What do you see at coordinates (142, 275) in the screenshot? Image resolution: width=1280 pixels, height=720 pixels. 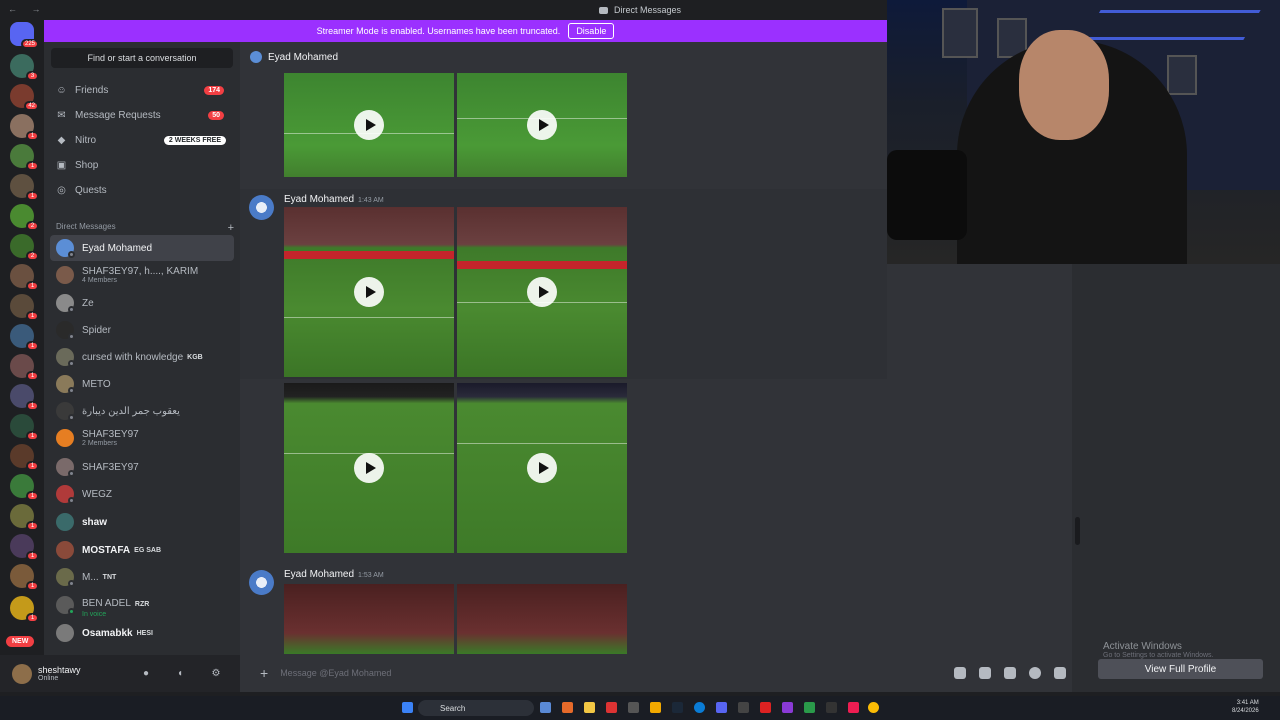 I see `dm-item: SHAF3EY97, h...., KARIM 4 Members` at bounding box center [142, 275].